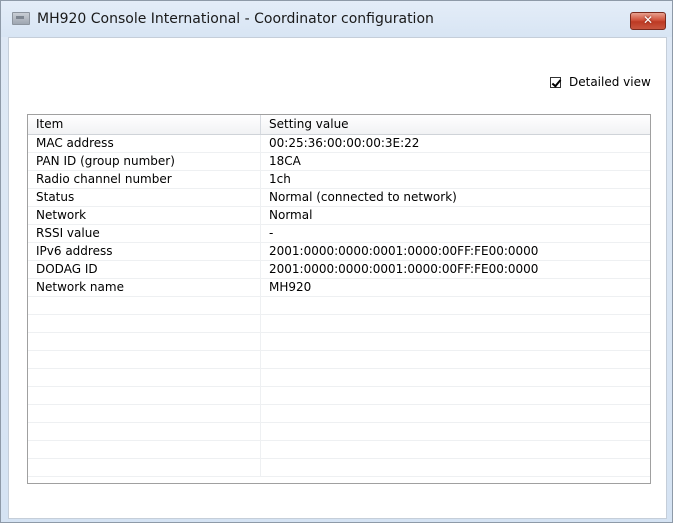 This screenshot has height=523, width=673. I want to click on table-row: Status Normal (connected to network), so click(339, 198).